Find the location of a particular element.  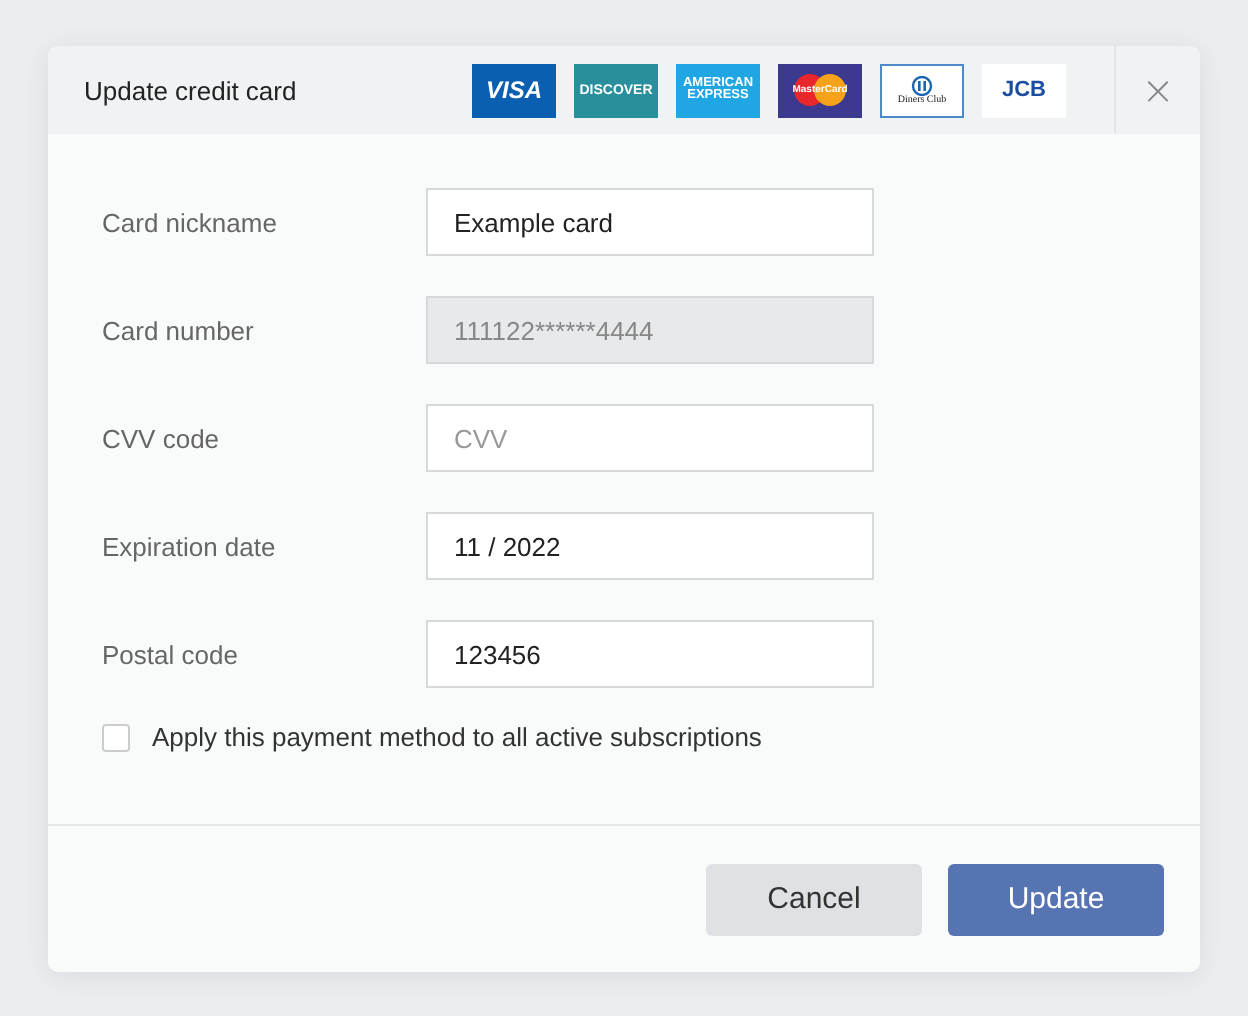

field-label: Card nickname is located at coordinates (190, 222).